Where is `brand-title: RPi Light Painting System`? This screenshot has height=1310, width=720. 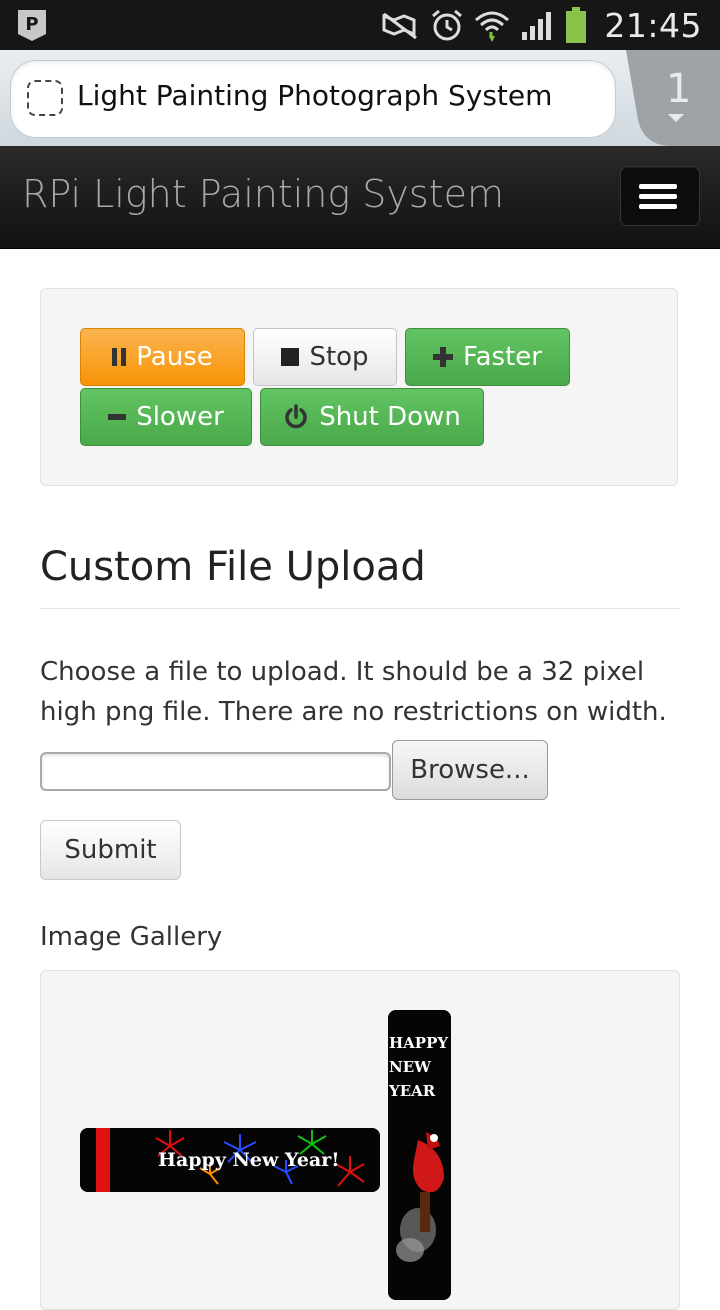 brand-title: RPi Light Painting System is located at coordinates (263, 194).